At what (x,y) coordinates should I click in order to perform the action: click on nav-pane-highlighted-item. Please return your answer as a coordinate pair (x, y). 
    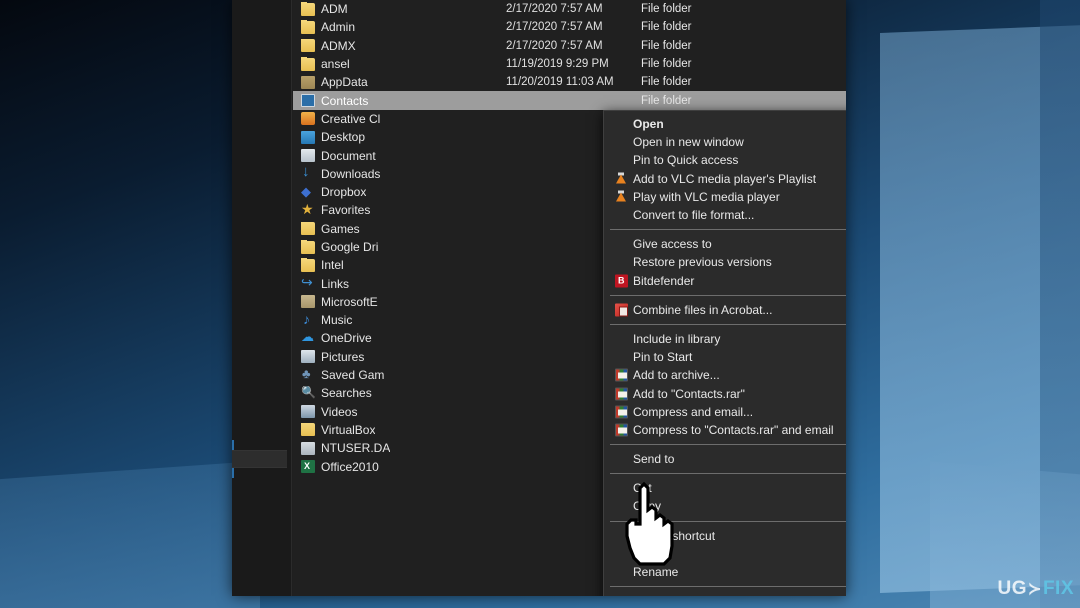
    Looking at the image, I should click on (259, 459).